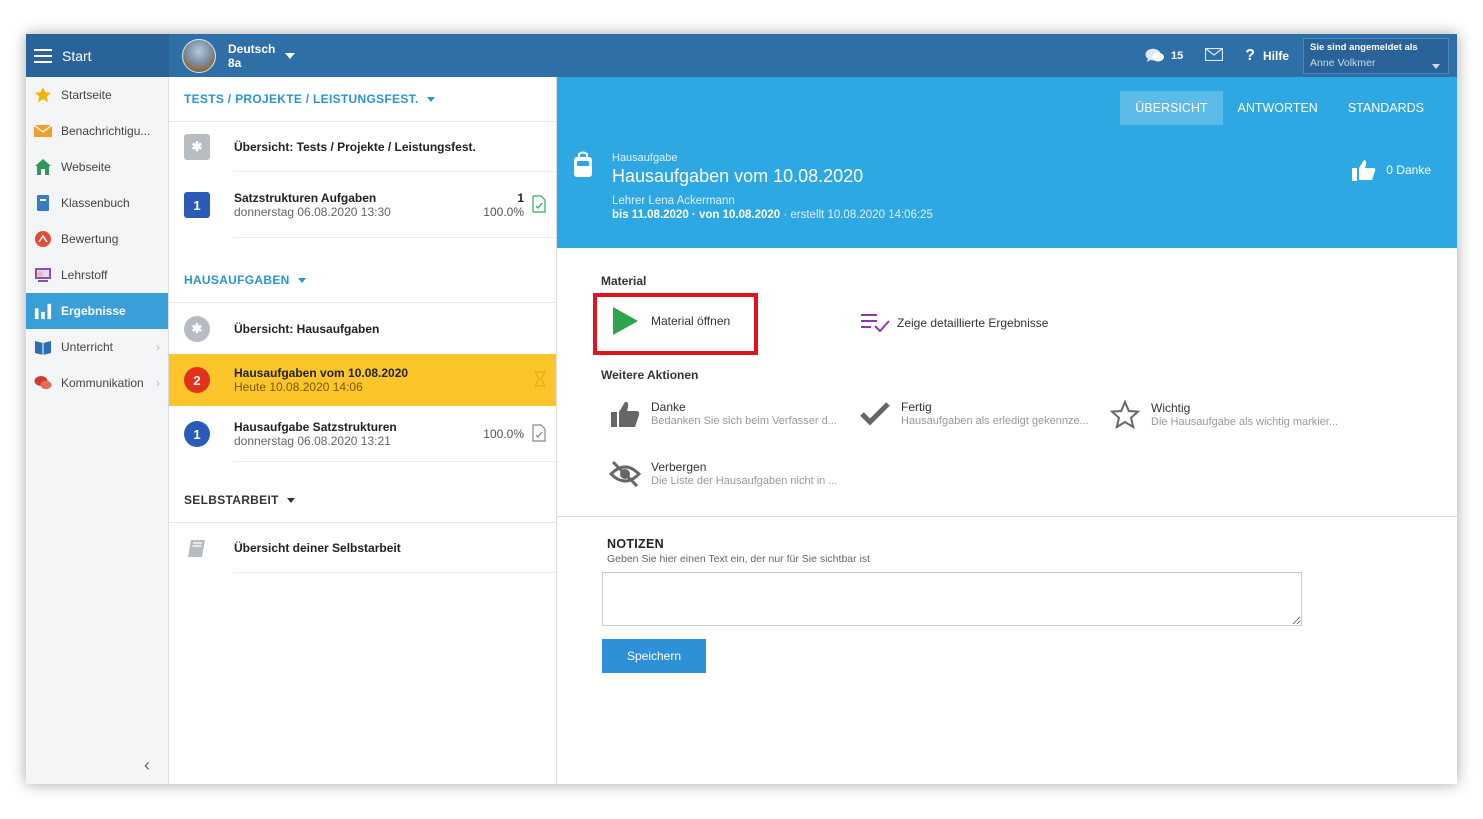 Image resolution: width=1483 pixels, height=819 pixels. What do you see at coordinates (197, 434) in the screenshot?
I see `count-badge: 1` at bounding box center [197, 434].